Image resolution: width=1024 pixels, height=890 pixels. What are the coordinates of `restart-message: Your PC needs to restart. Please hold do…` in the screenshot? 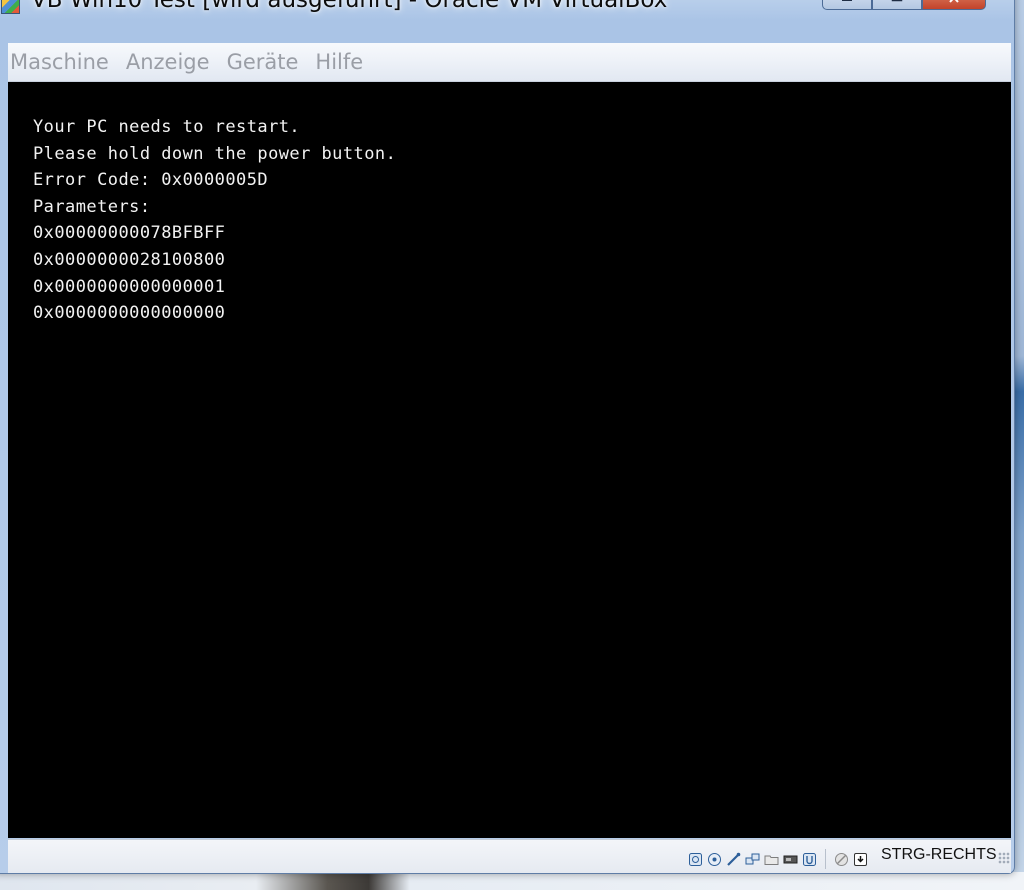 It's located at (214, 220).